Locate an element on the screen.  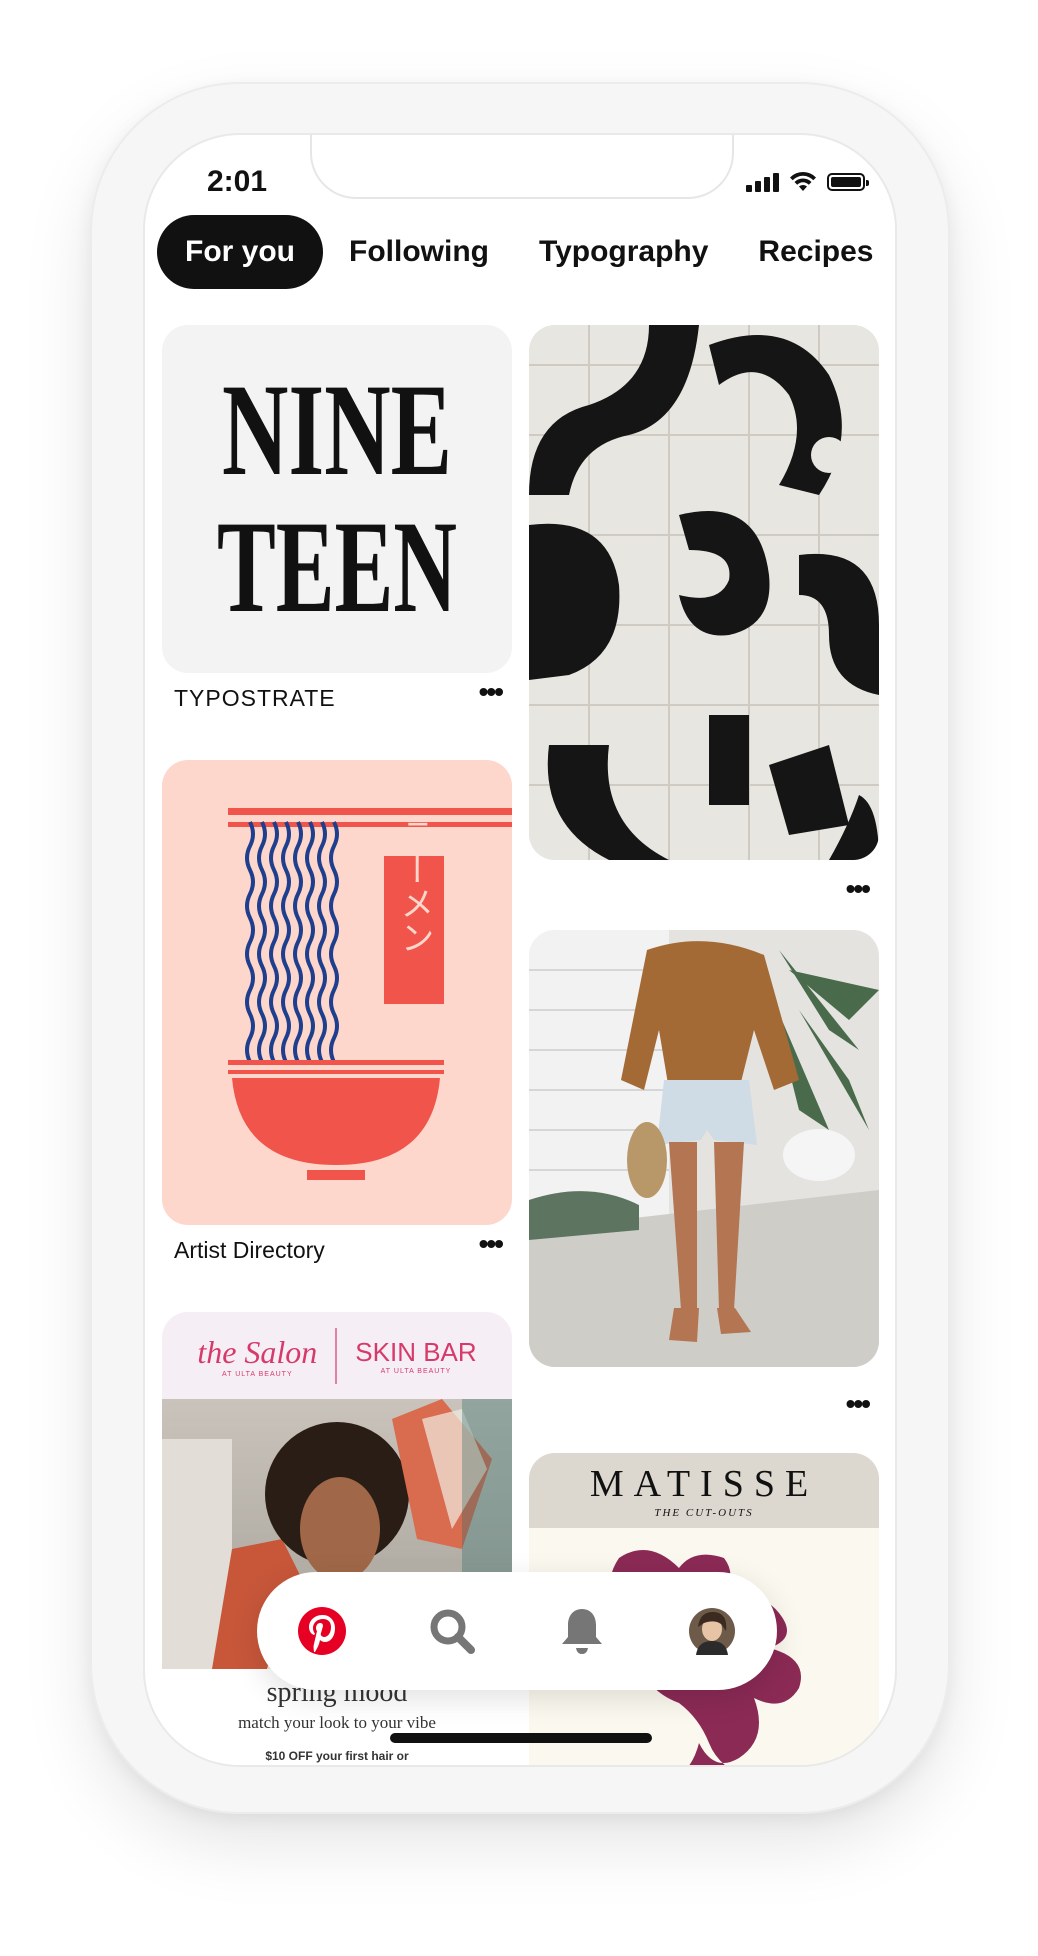
pin-image-nineteen: NINE TEEN is located at coordinates (337, 499).